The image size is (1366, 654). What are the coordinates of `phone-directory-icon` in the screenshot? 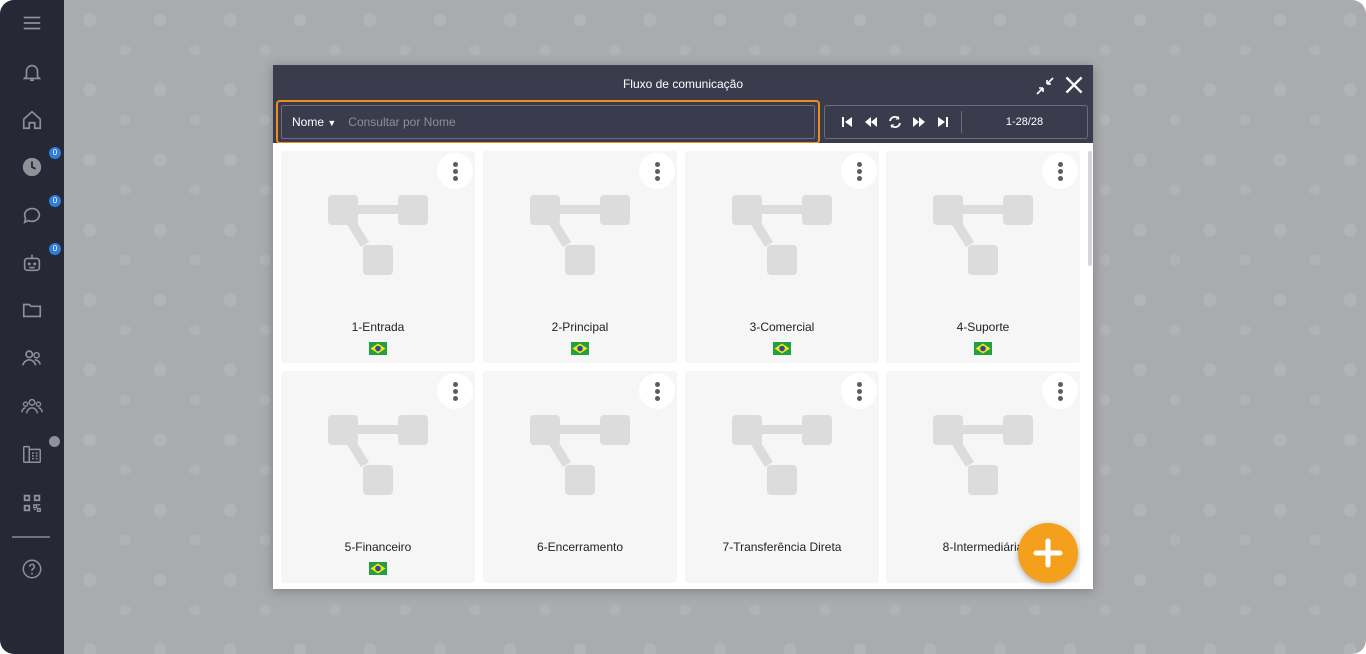 It's located at (32, 454).